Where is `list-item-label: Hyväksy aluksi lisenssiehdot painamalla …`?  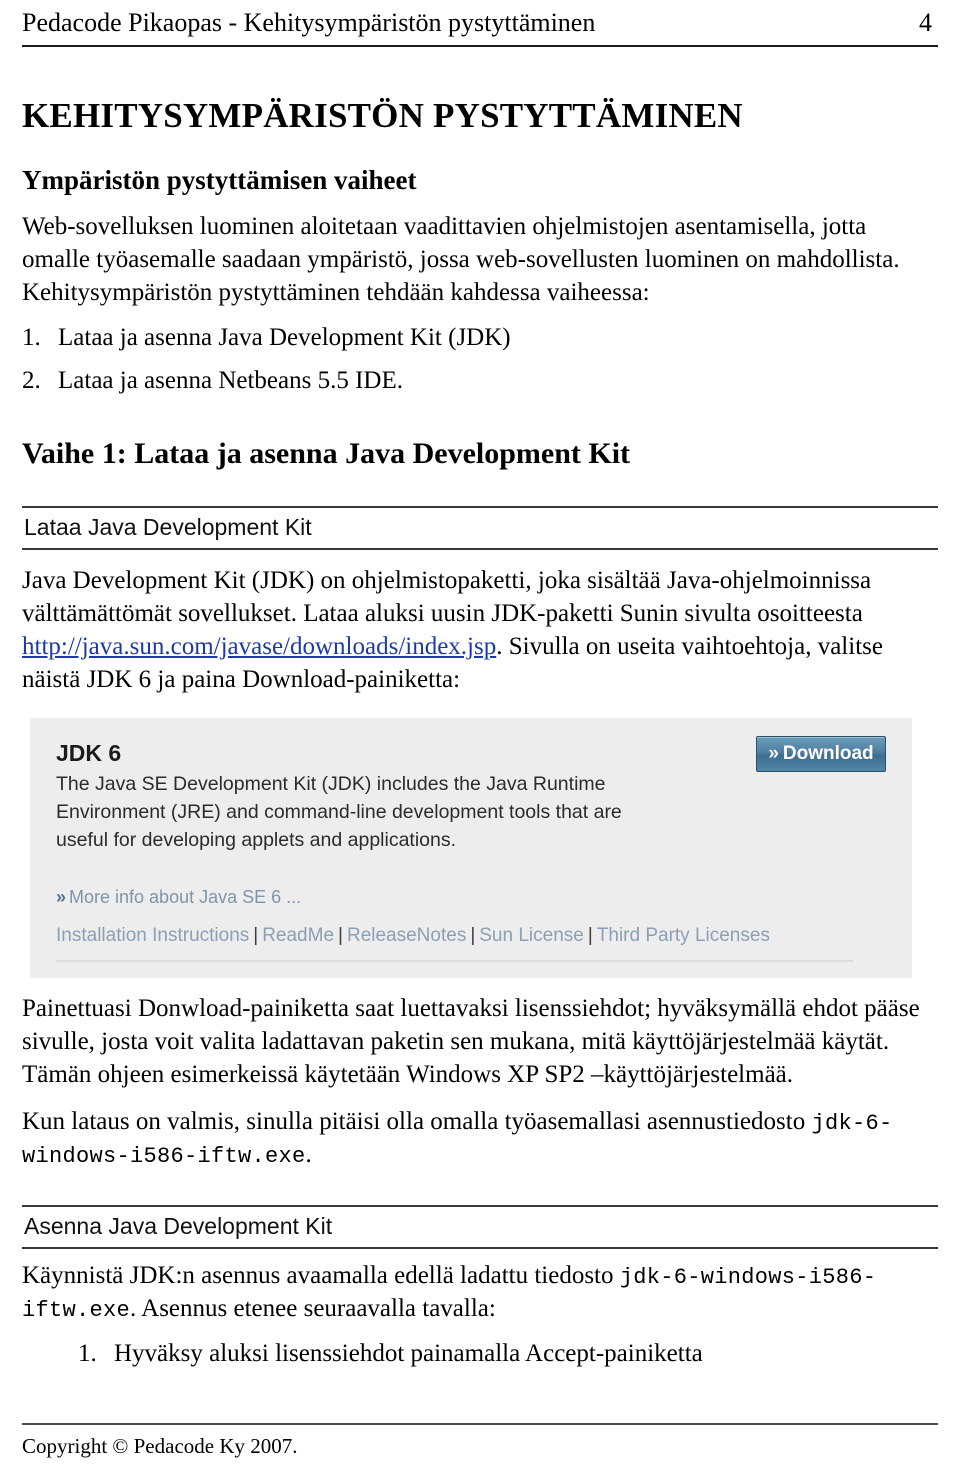 list-item-label: Hyväksy aluksi lisenssiehdot painamalla … is located at coordinates (408, 1353).